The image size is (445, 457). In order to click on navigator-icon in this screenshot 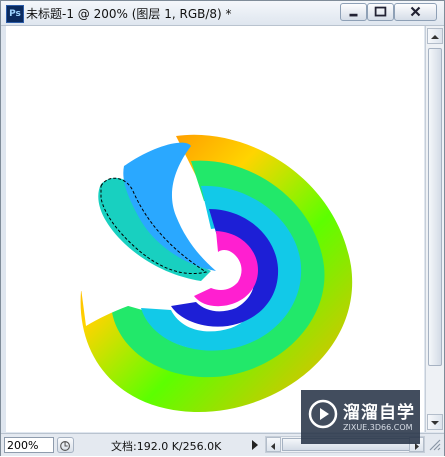, I will do `click(65, 446)`.